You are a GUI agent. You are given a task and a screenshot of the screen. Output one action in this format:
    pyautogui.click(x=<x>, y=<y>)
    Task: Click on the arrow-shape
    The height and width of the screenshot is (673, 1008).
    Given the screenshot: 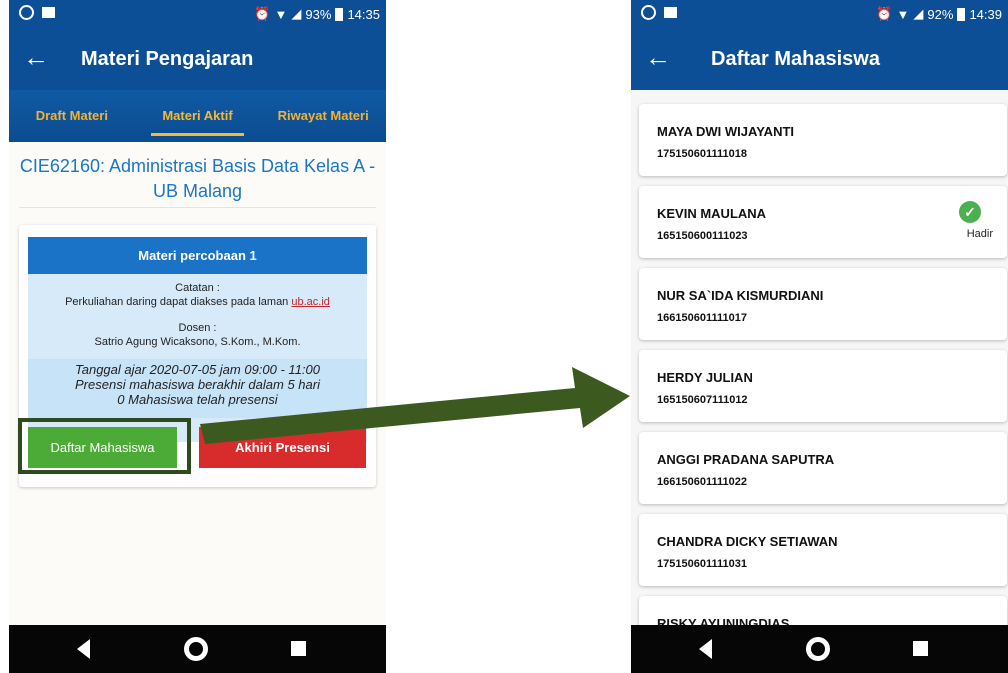 What is the action you would take?
    pyautogui.click(x=415, y=405)
    